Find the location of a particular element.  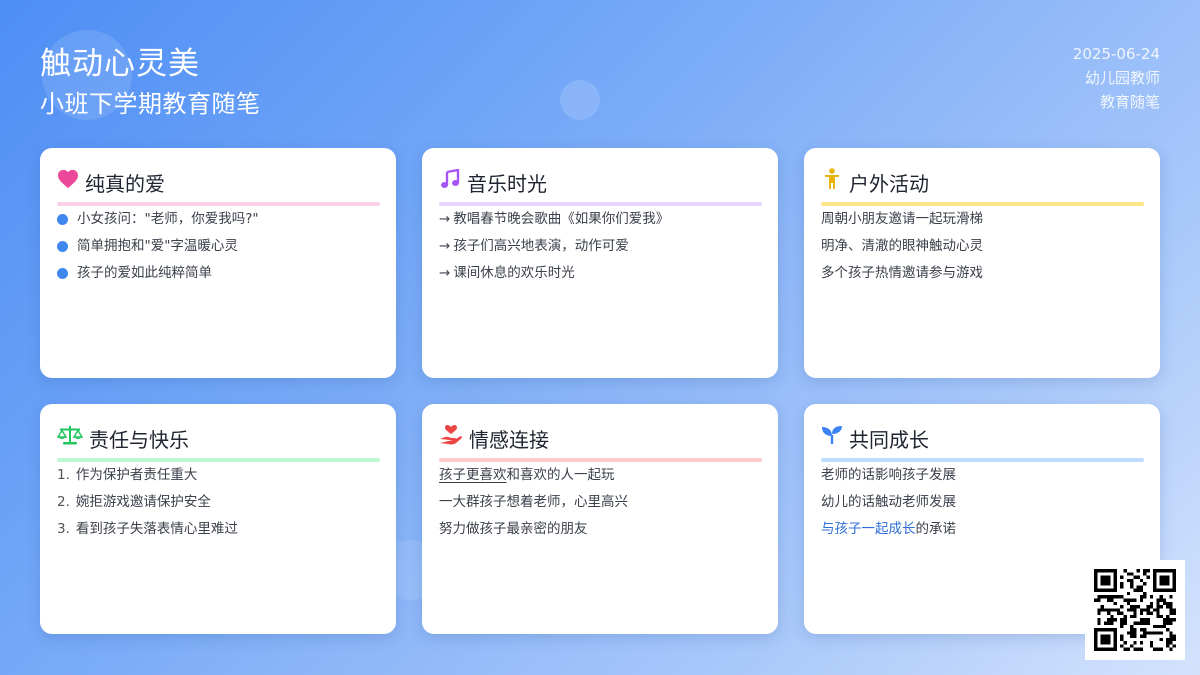

list-item: → 教唱春节晚会歌曲《如果你们爱我》 is located at coordinates (554, 219).